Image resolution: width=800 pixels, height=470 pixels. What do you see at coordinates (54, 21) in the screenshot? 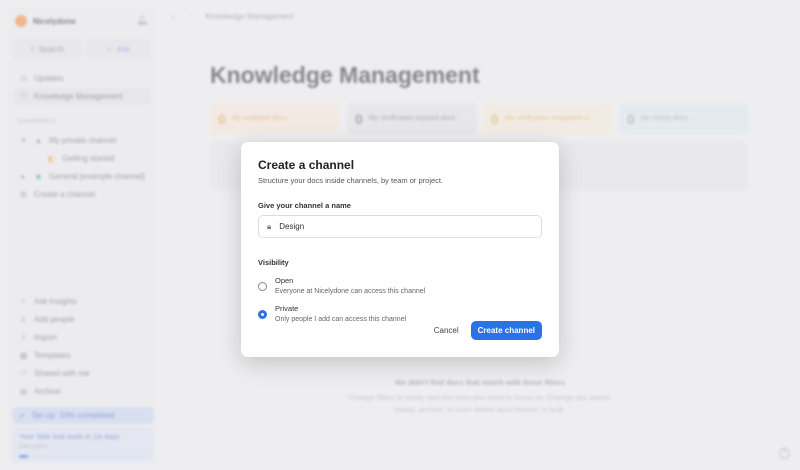
I see `brand-name: Nicelydone` at bounding box center [54, 21].